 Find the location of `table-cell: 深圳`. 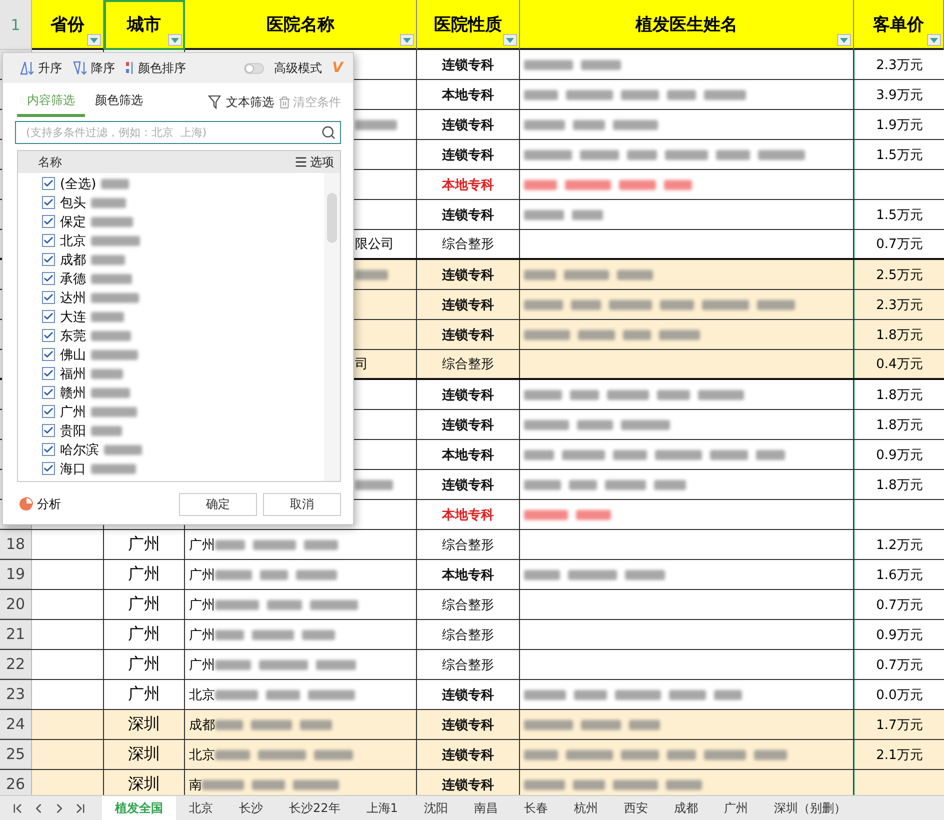

table-cell: 深圳 is located at coordinates (144, 784).